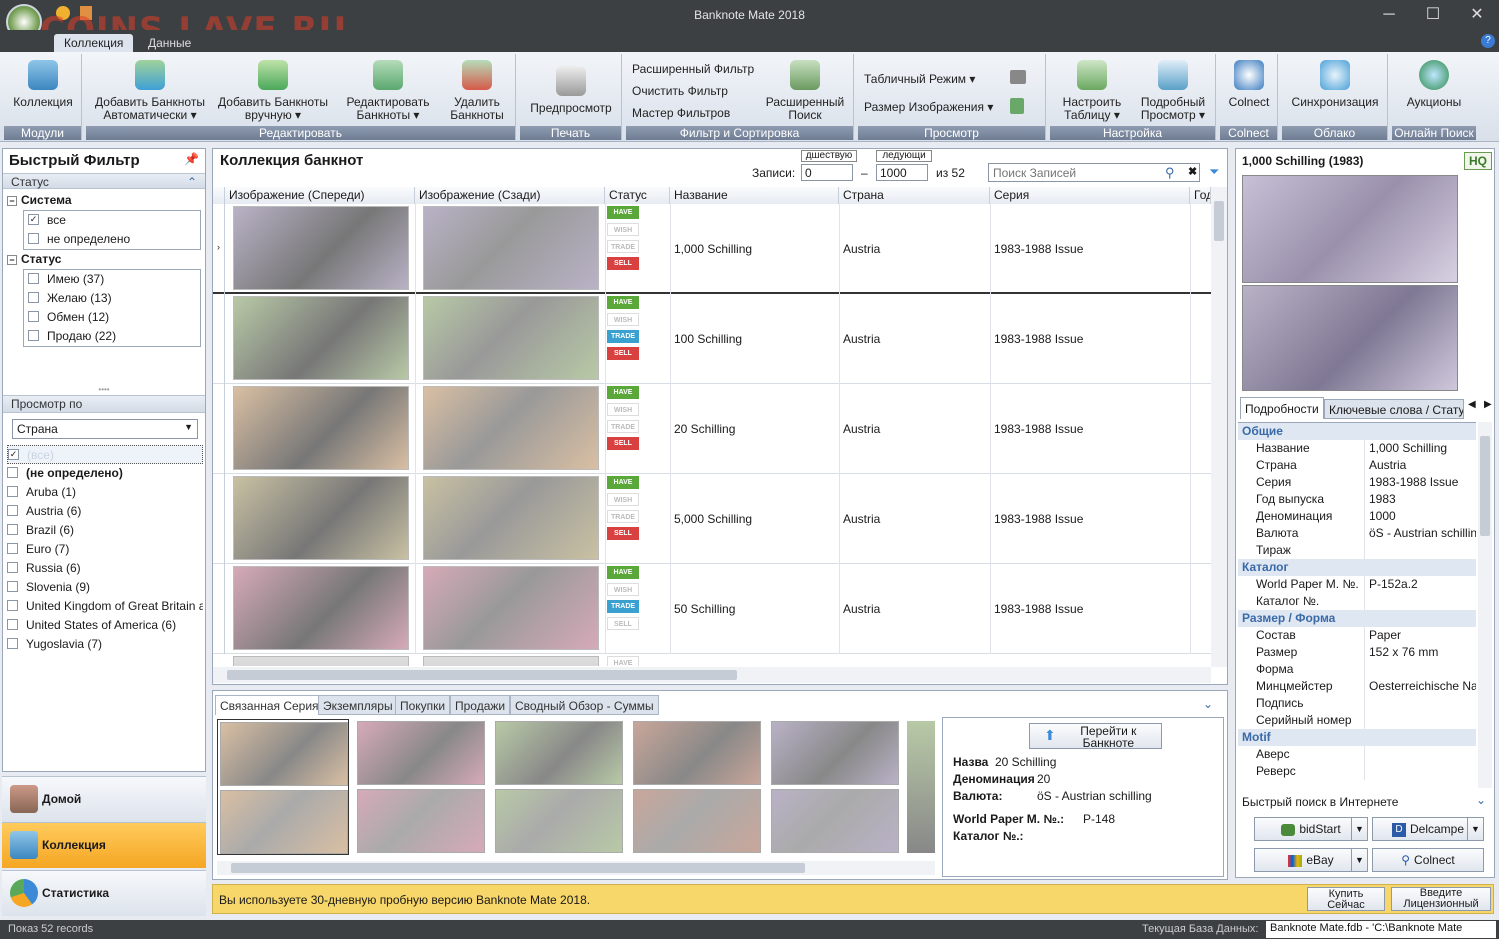 The height and width of the screenshot is (939, 1499). I want to click on splitter: ••••, so click(104, 390).